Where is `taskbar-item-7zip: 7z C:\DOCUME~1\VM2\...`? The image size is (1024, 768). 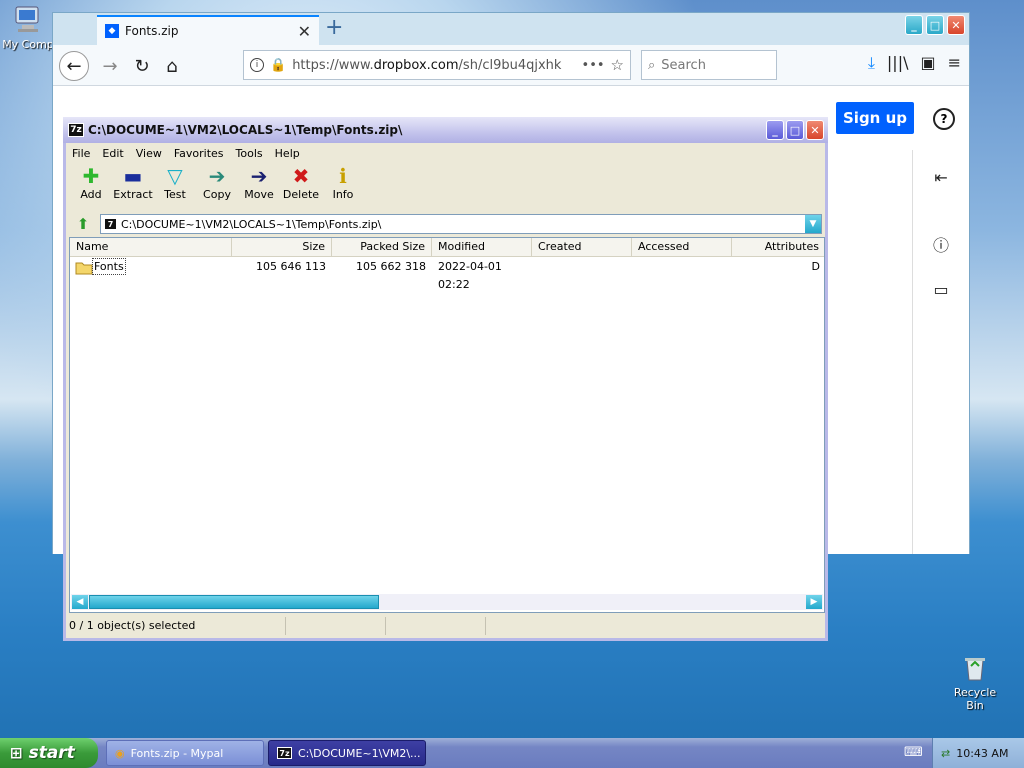
taskbar-item-7zip: 7z C:\DOCUME~1\VM2\... is located at coordinates (347, 753).